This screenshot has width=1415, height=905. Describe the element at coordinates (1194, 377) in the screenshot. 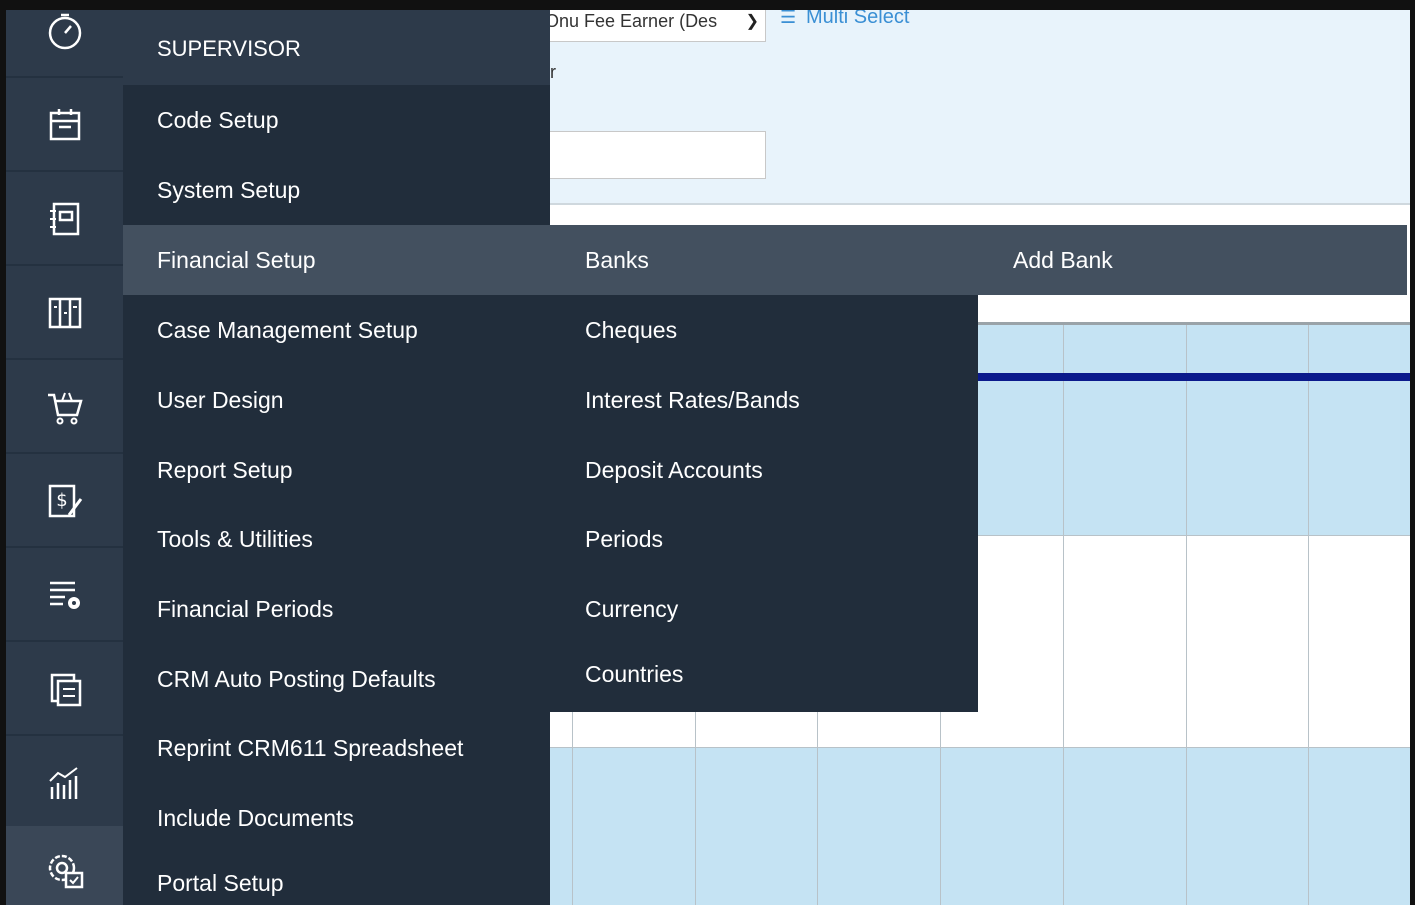

I see `selection-highlight-line` at that location.